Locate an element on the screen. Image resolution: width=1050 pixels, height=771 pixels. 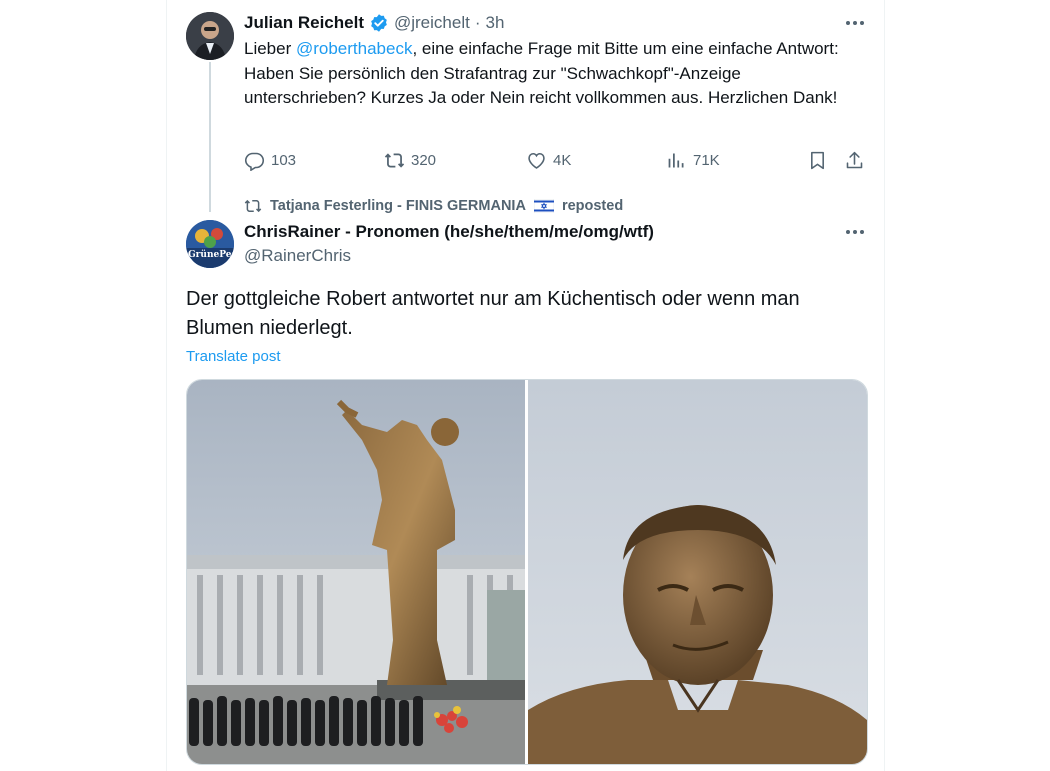
tweet-time: 3h is located at coordinates (495, 23).